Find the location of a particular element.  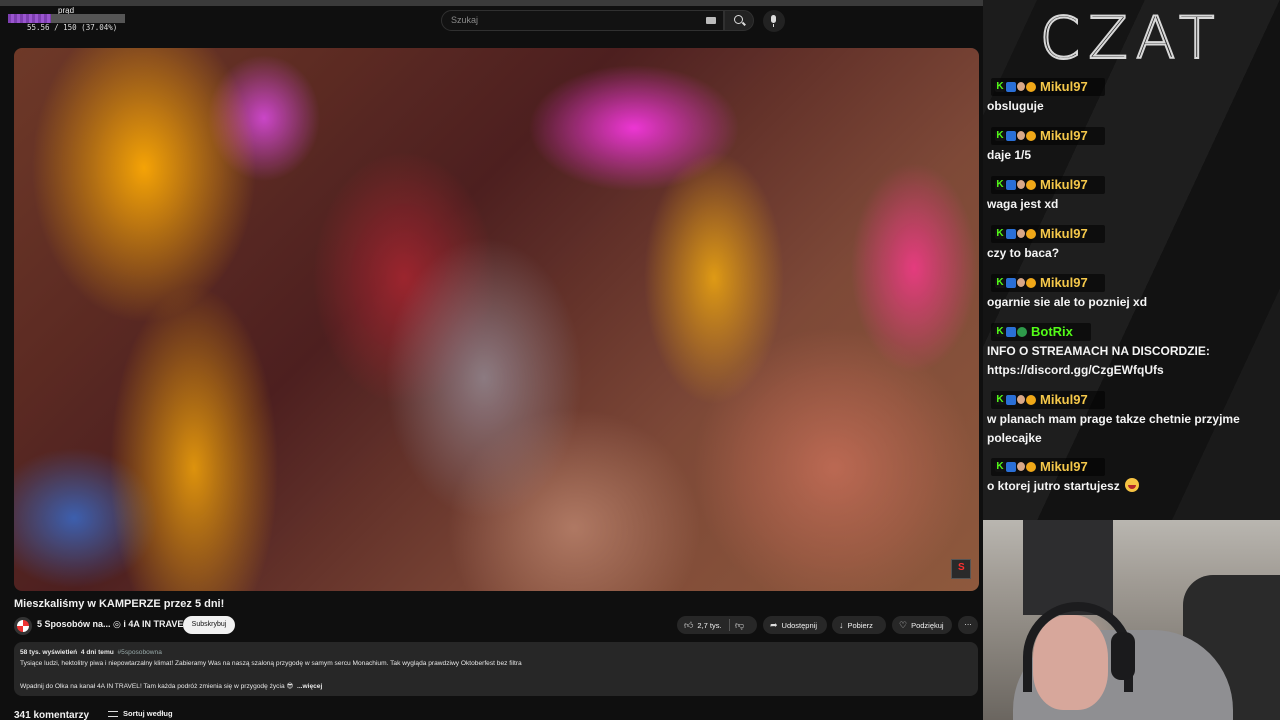

share-button: ➦ Udostępnij is located at coordinates (795, 625).